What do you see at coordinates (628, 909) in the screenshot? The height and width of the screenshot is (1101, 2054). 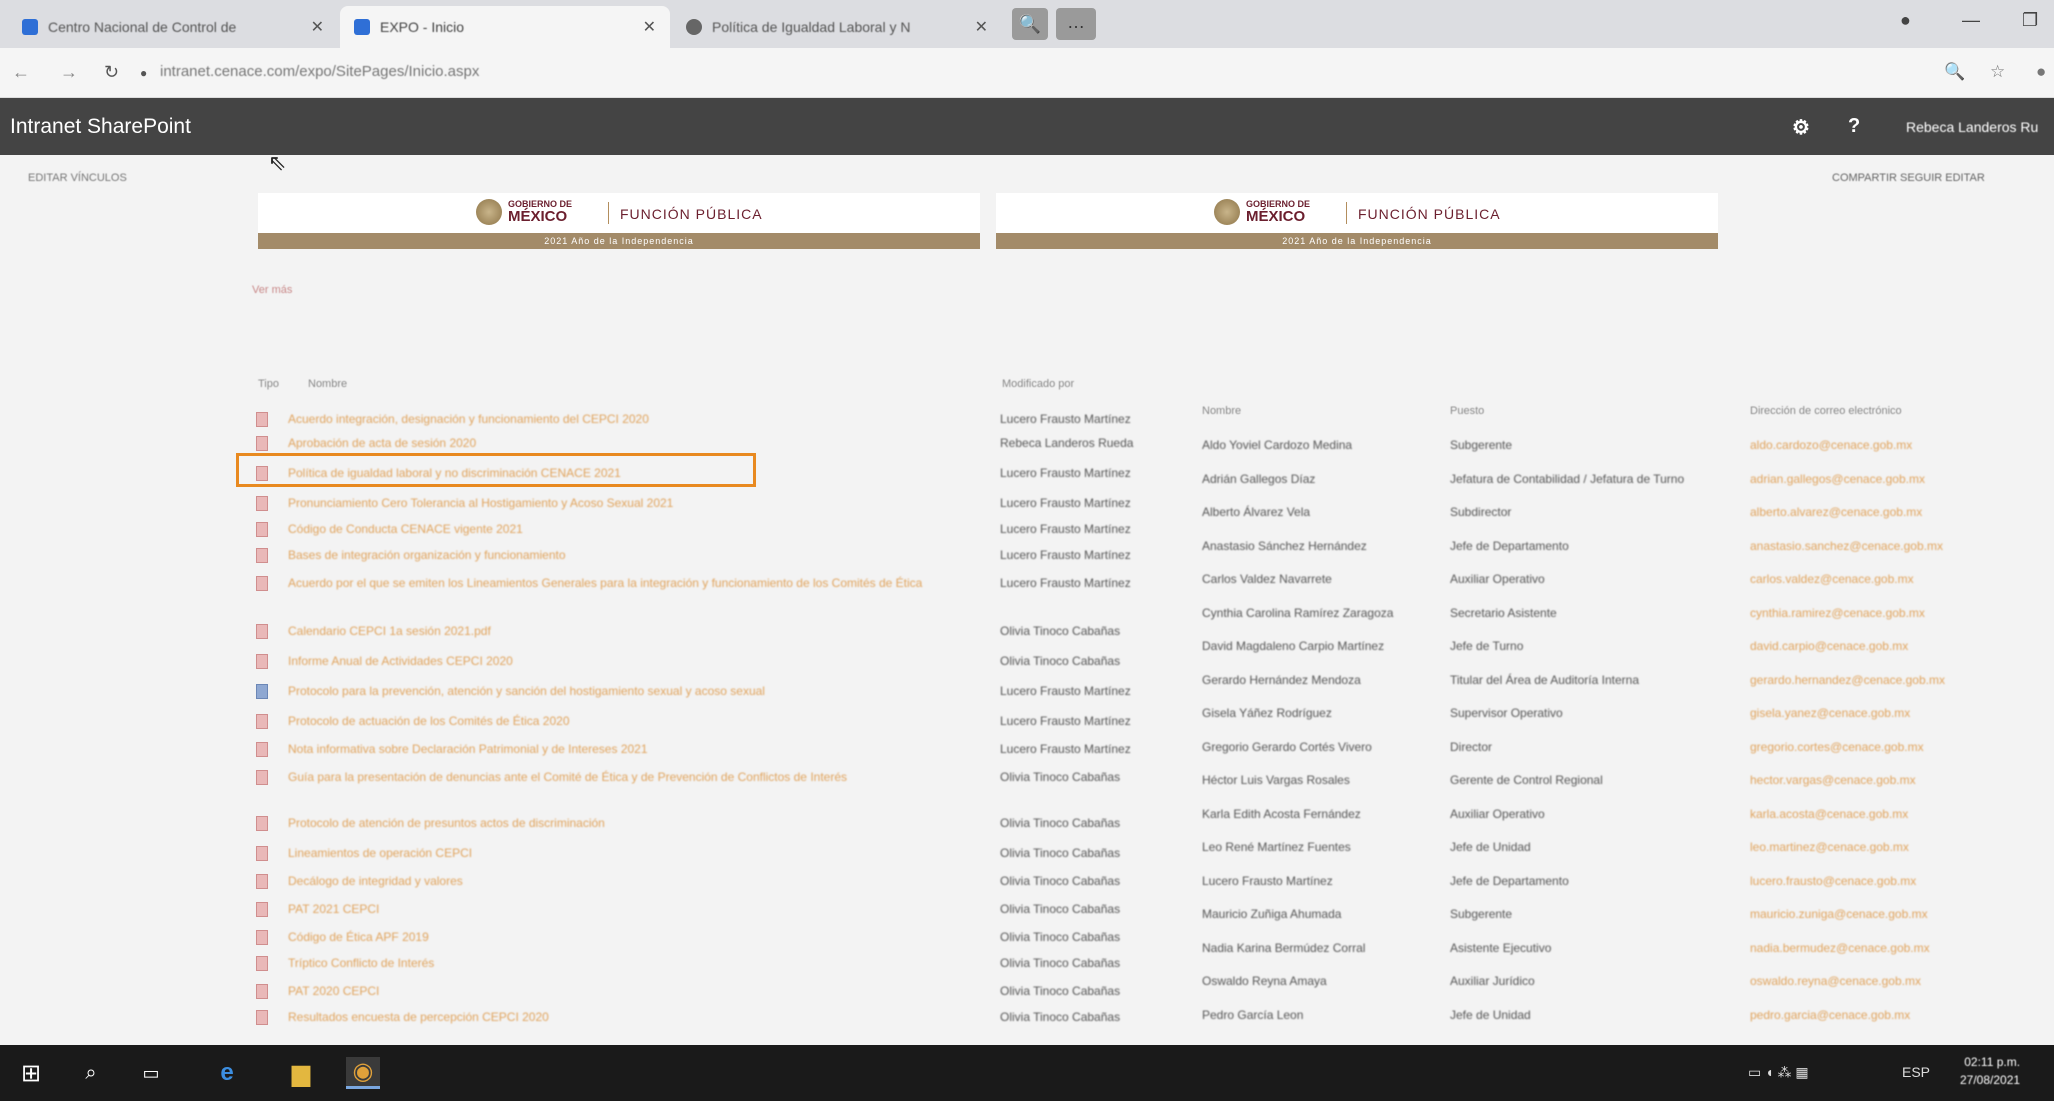 I see `document-link: PAT 2021 CEPCI` at bounding box center [628, 909].